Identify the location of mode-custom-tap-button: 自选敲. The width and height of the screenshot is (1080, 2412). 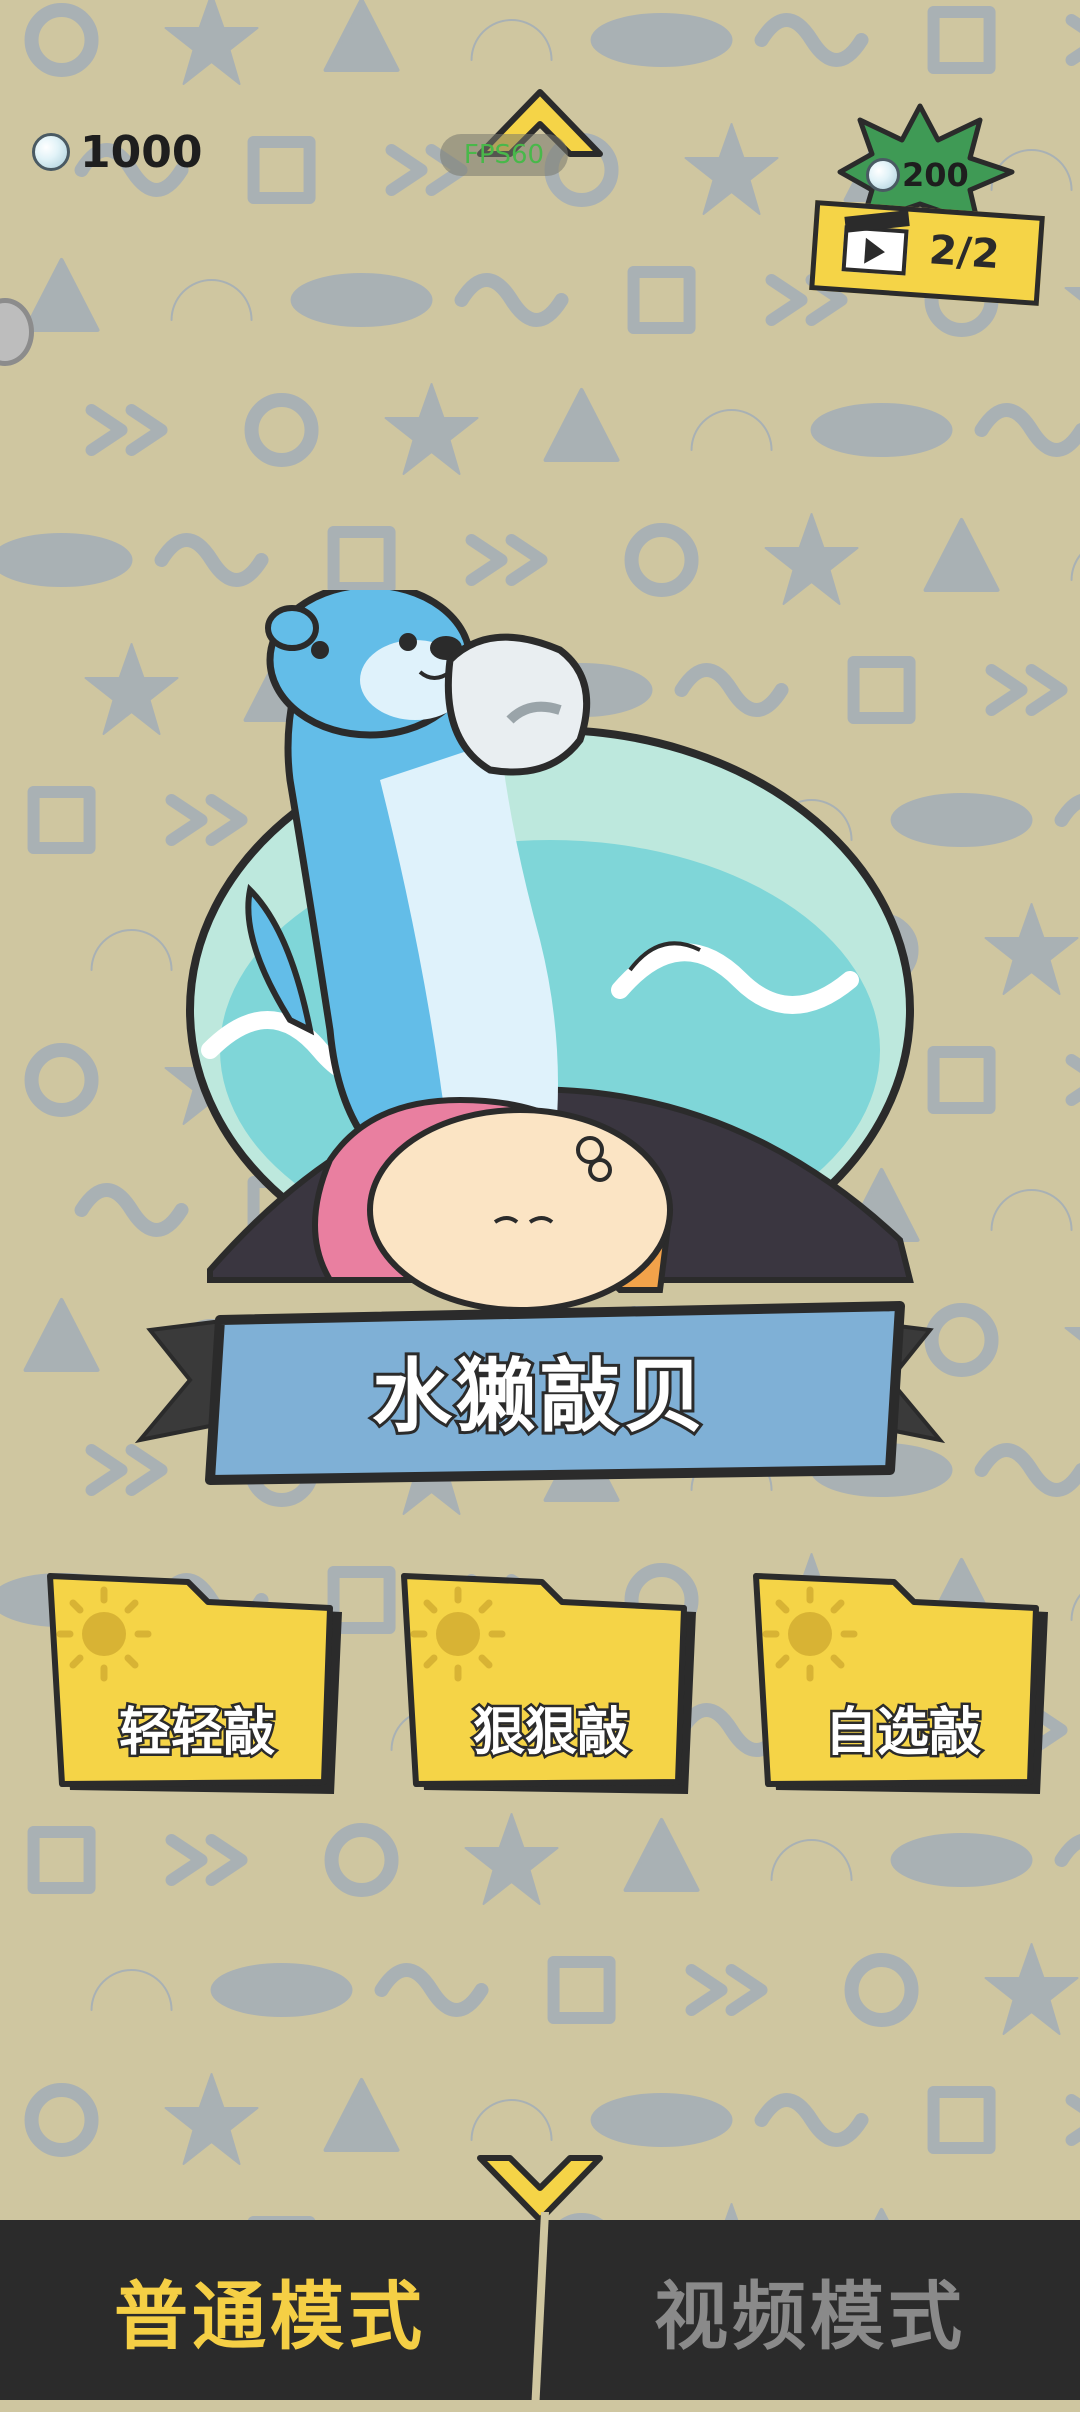
(903, 1687).